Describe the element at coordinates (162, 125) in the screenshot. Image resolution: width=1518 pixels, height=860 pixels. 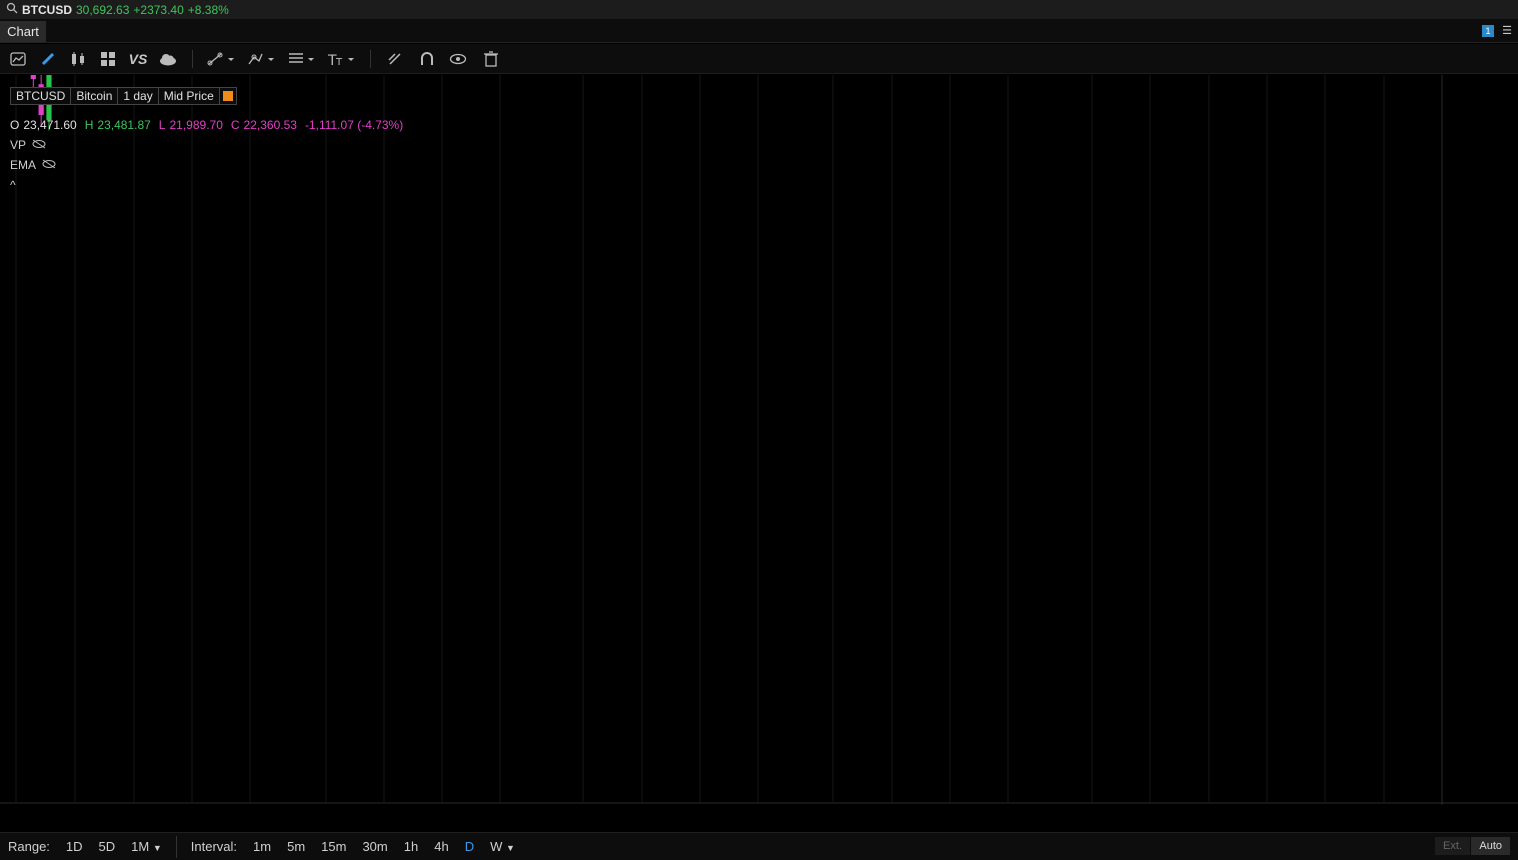
I see `low-label: L` at that location.